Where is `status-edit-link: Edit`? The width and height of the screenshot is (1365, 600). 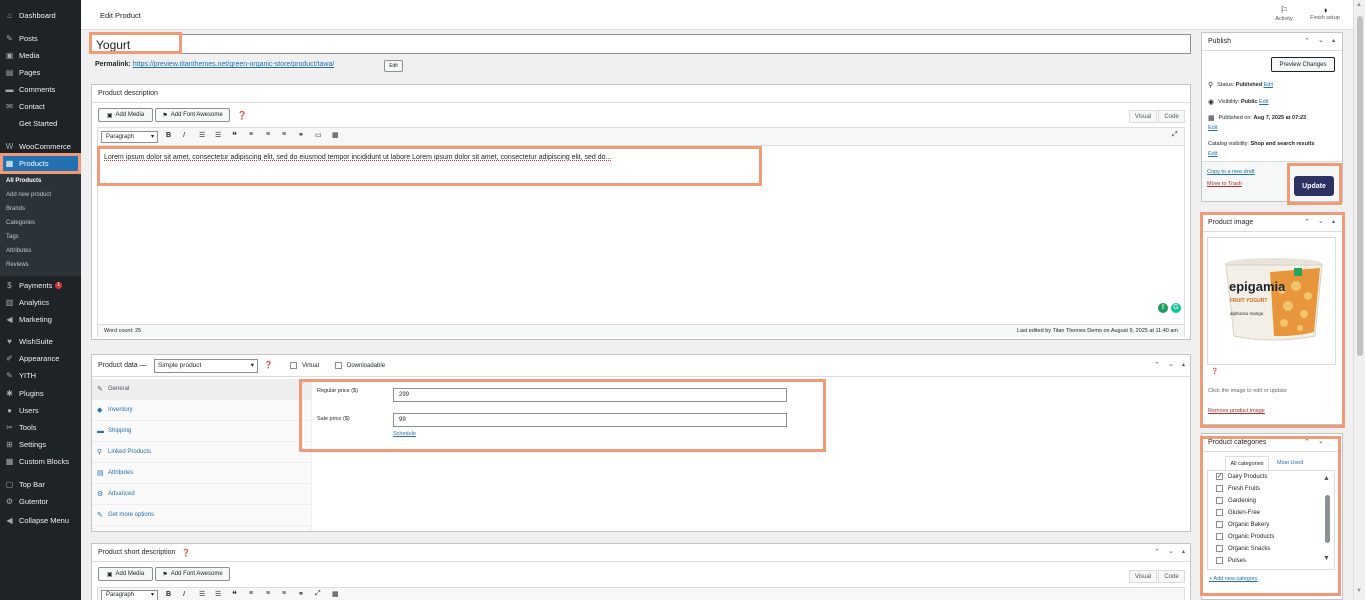
status-edit-link: Edit is located at coordinates (1268, 85).